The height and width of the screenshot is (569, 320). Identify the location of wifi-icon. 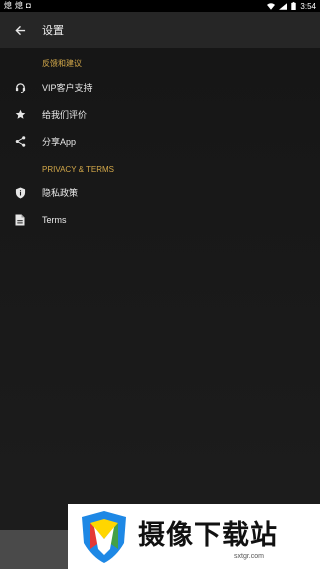
(271, 6).